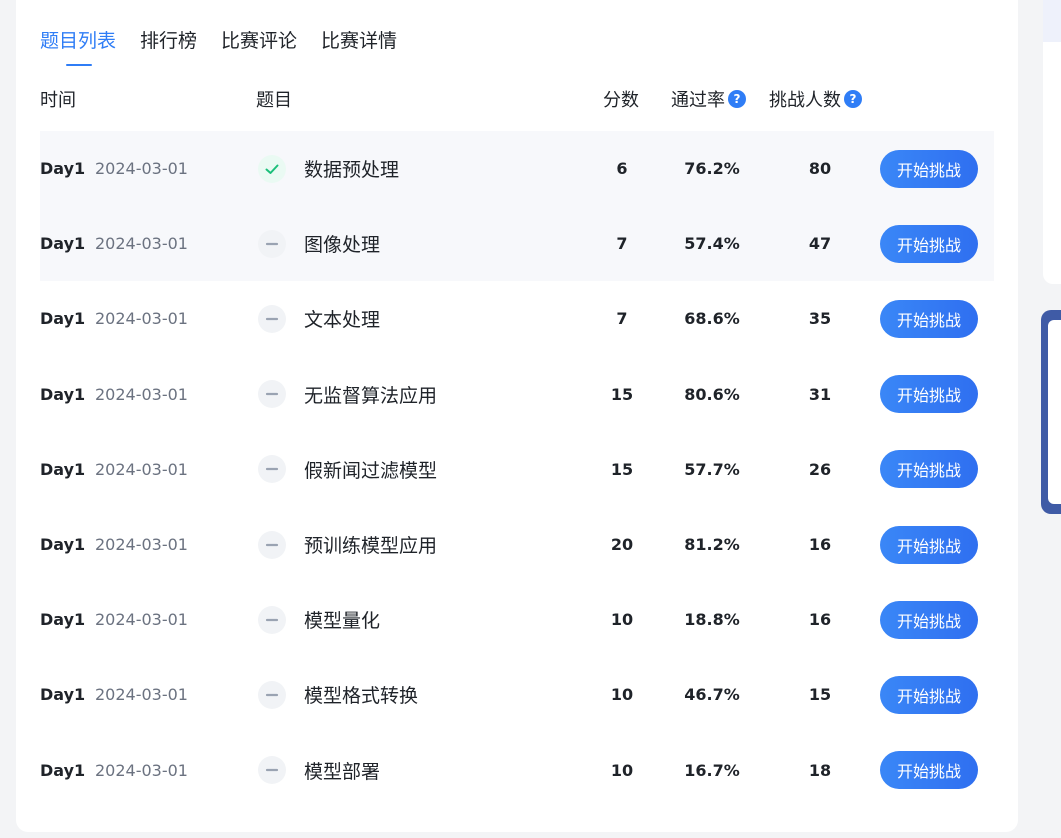 The height and width of the screenshot is (838, 1061). I want to click on problem-title: 模型格式转换, so click(361, 694).